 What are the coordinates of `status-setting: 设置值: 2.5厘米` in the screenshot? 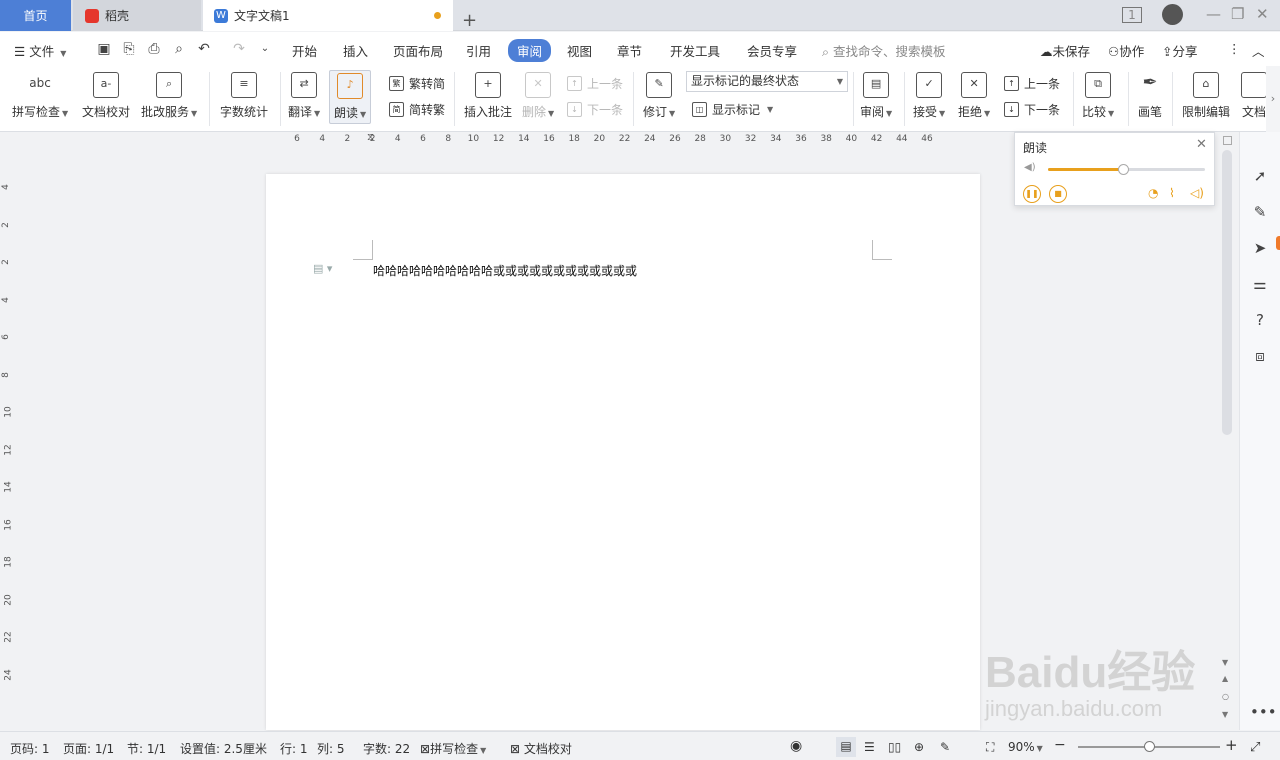 It's located at (223, 748).